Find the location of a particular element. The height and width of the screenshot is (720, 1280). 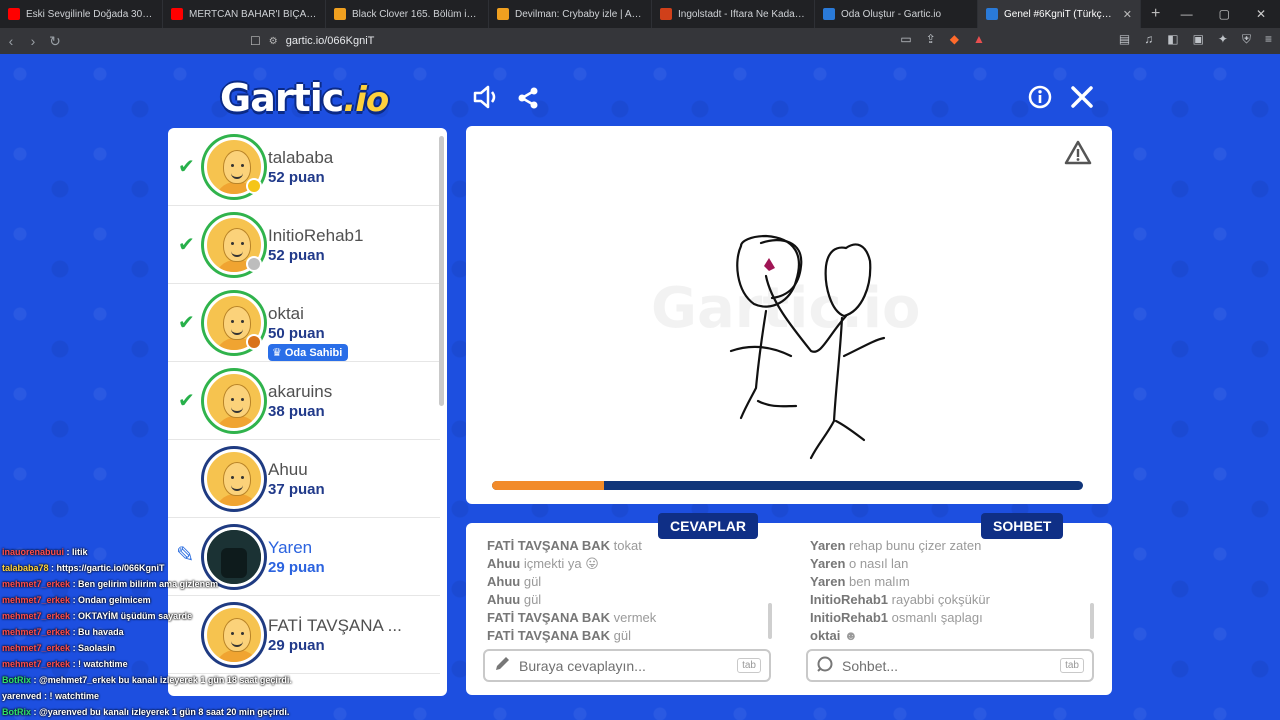

player-row: ✔ InitioRehab1 52 puan is located at coordinates (304, 245).